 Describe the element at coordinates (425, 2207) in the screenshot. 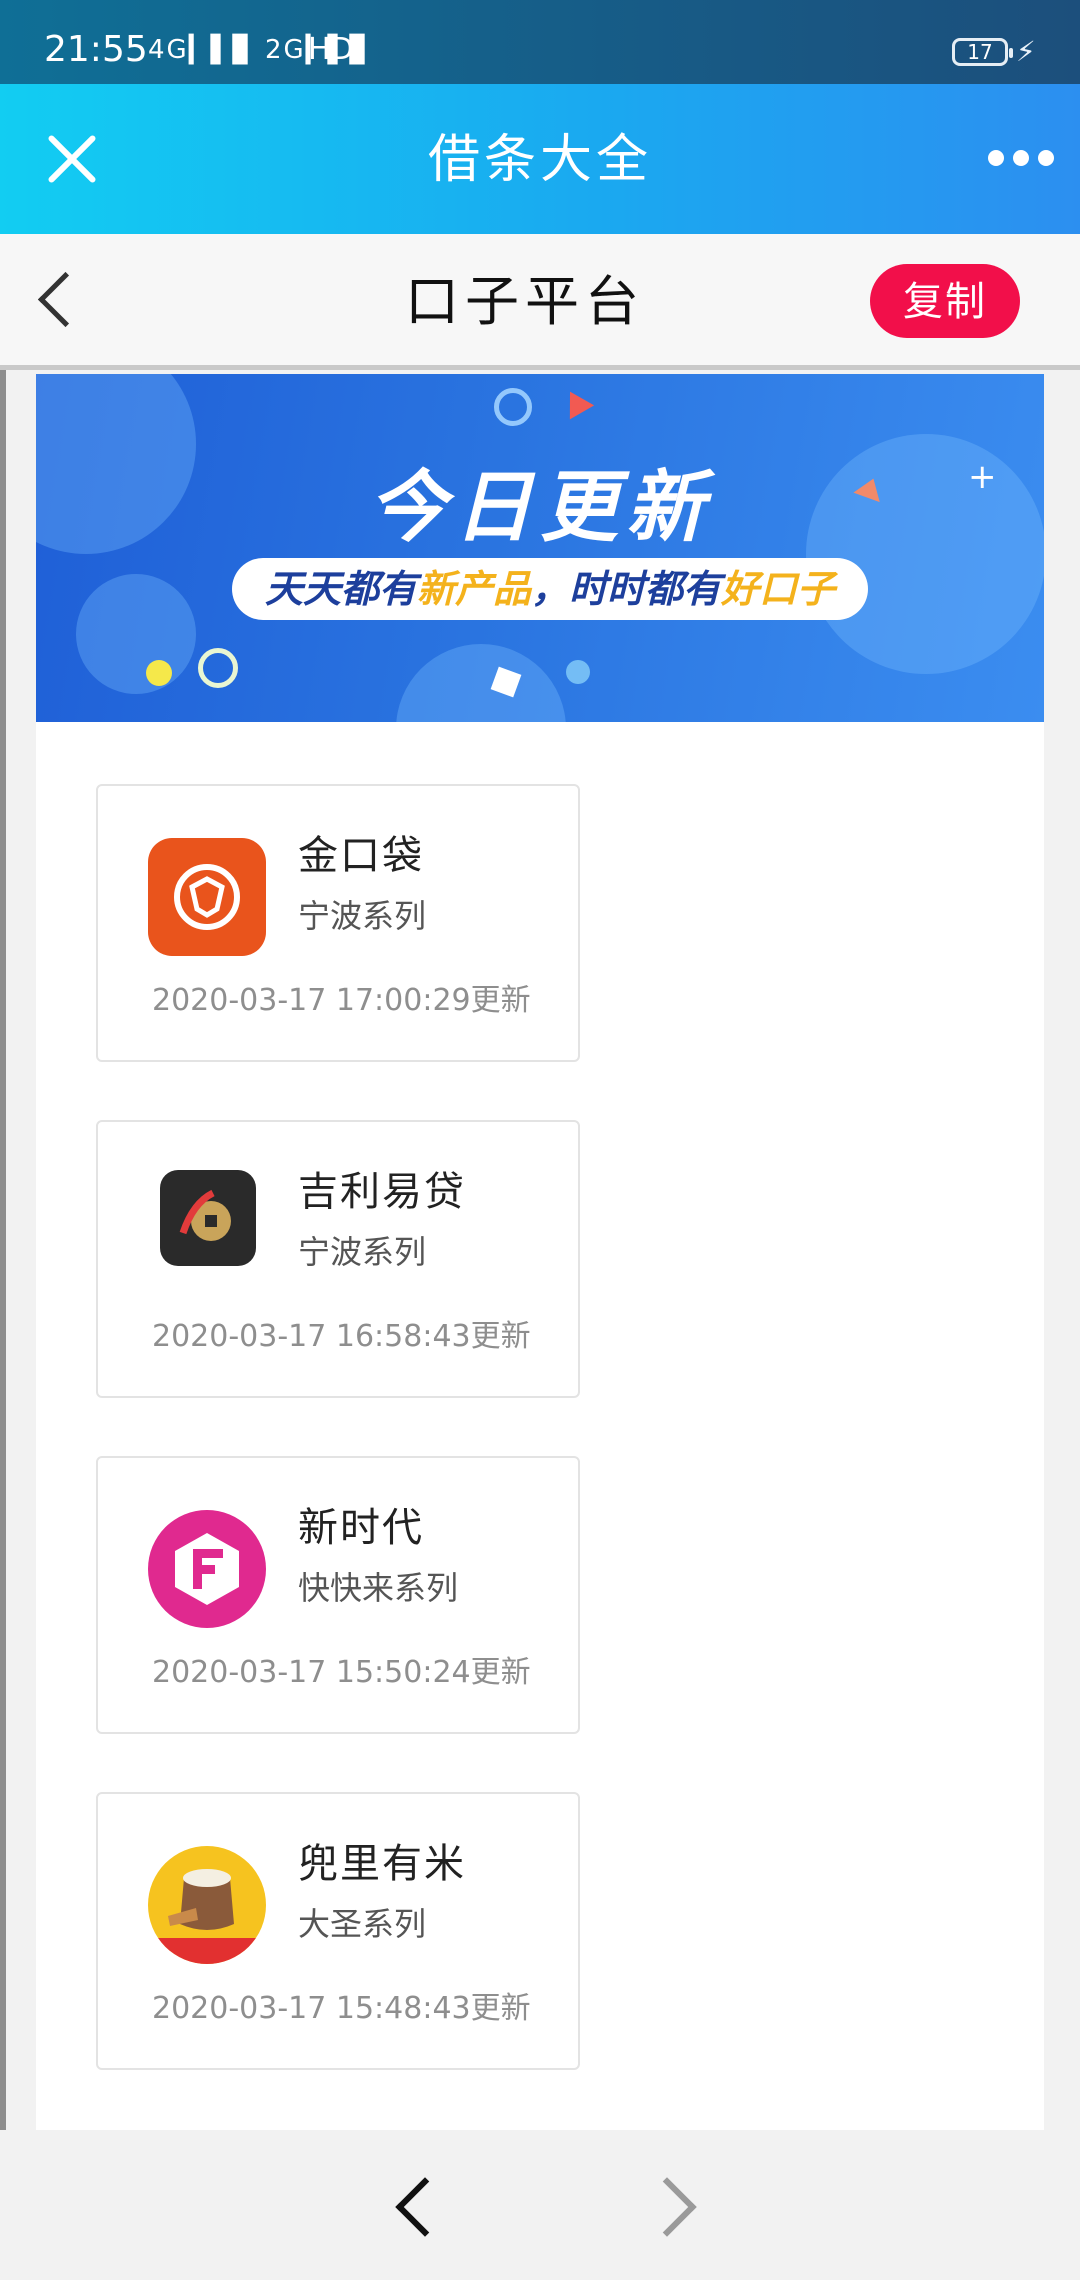

I see `browser-back-icon` at that location.